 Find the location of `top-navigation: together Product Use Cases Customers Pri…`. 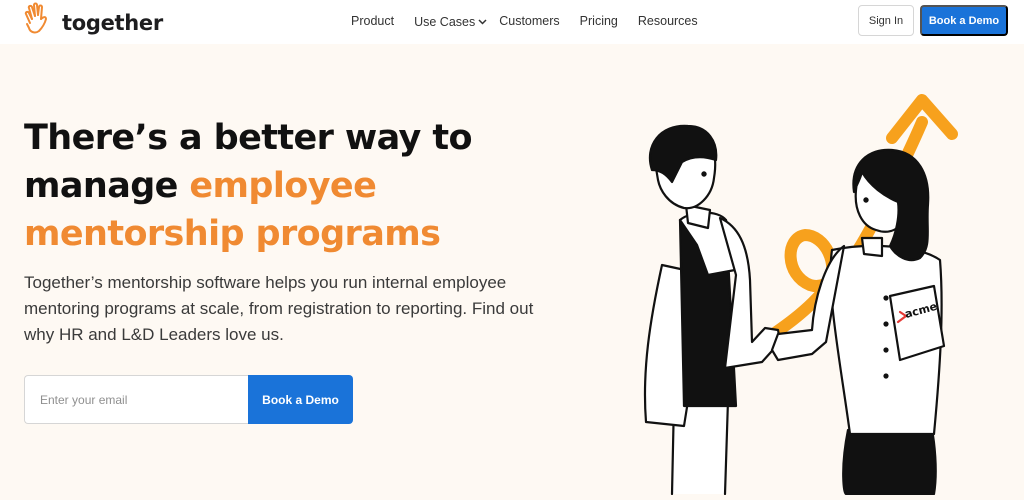

top-navigation: together Product Use Cases Customers Pri… is located at coordinates (512, 22).